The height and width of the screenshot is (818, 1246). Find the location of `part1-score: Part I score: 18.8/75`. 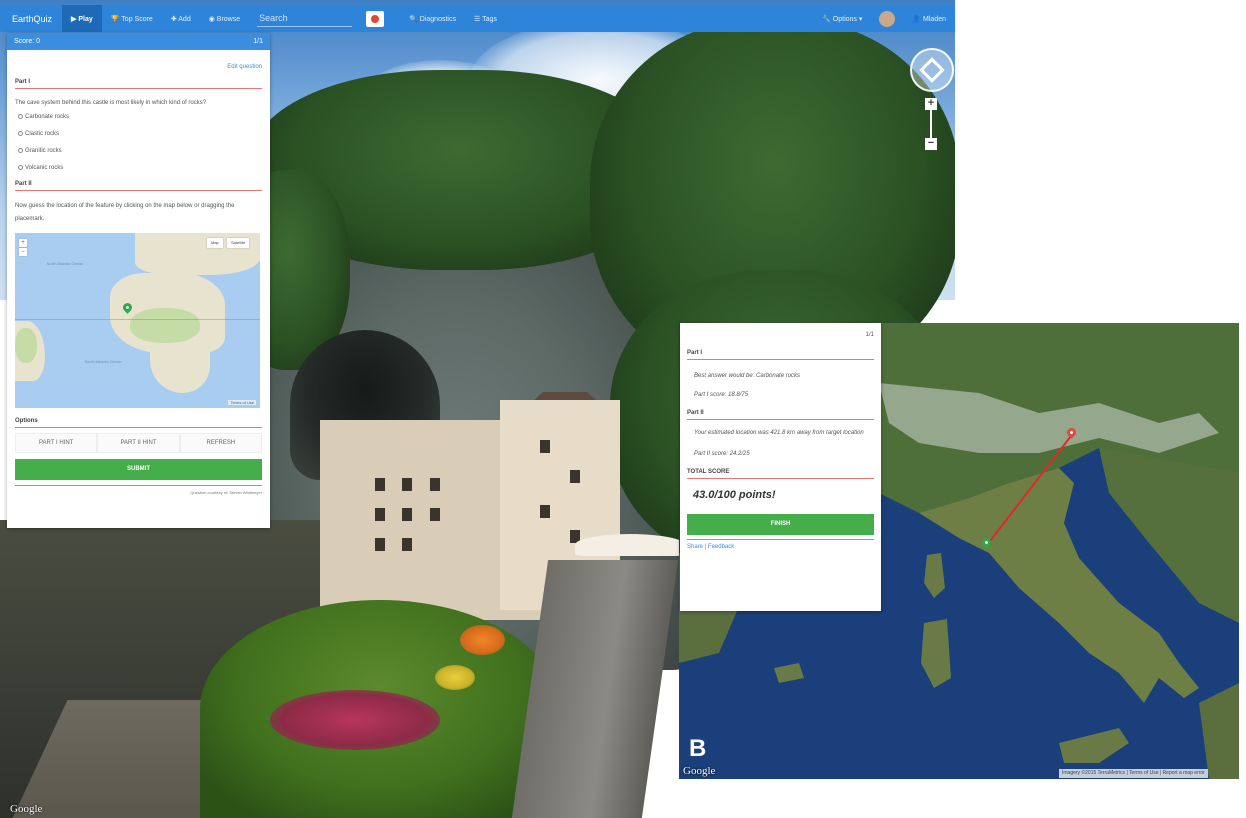

part1-score: Part I score: 18.8/75 is located at coordinates (721, 395).